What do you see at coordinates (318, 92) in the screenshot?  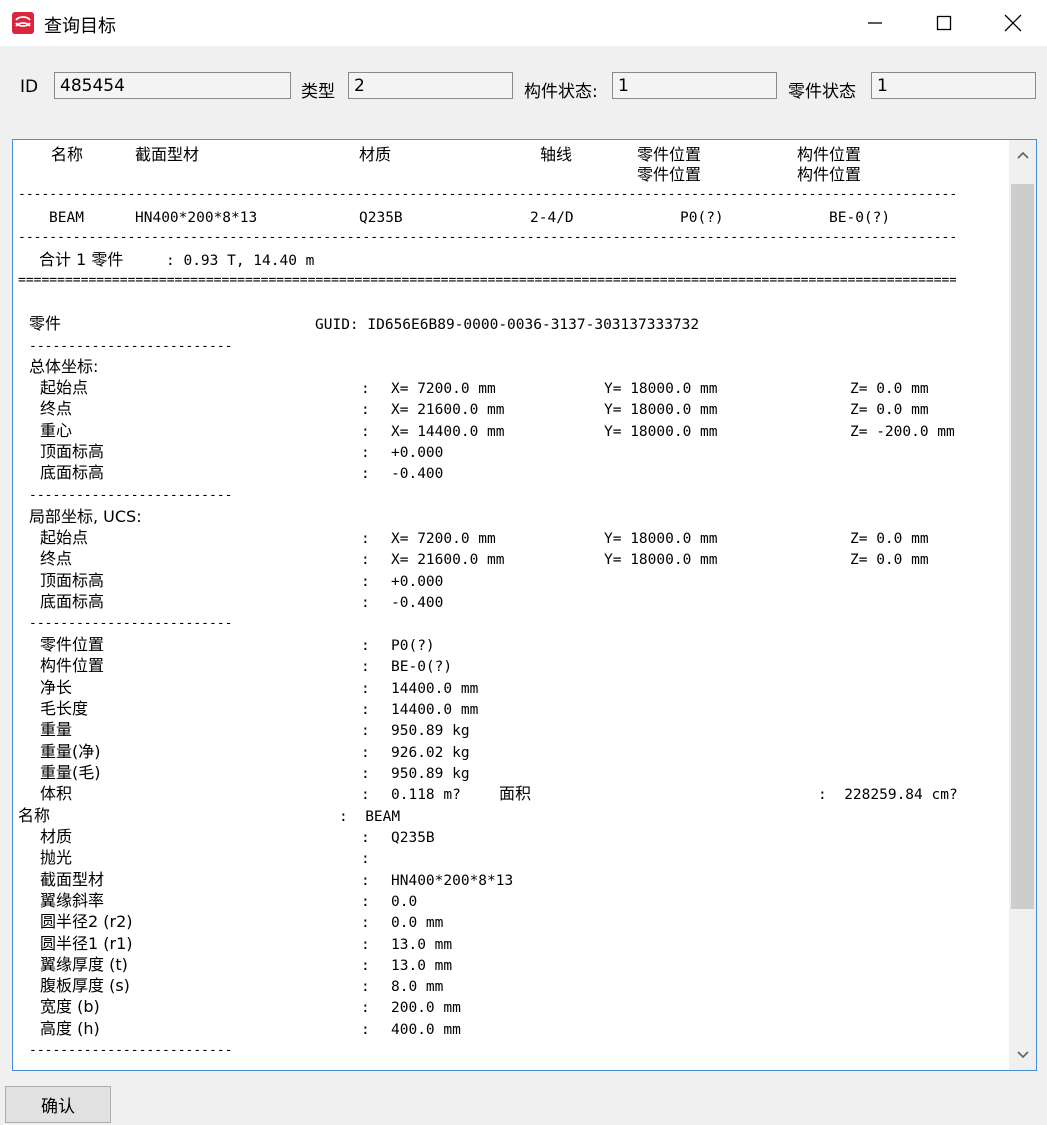 I see `type-label: 类型` at bounding box center [318, 92].